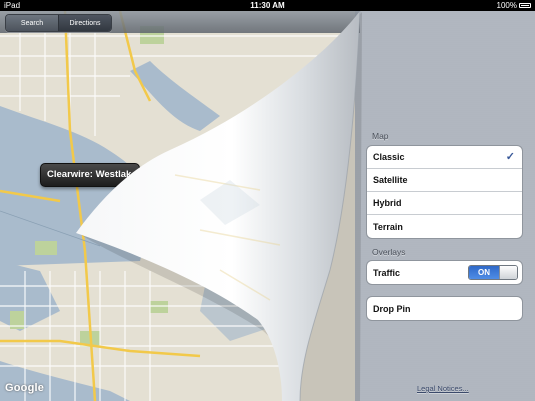 This screenshot has width=535, height=401. What do you see at coordinates (387, 203) in the screenshot?
I see `map-type-label: Hybrid` at bounding box center [387, 203].